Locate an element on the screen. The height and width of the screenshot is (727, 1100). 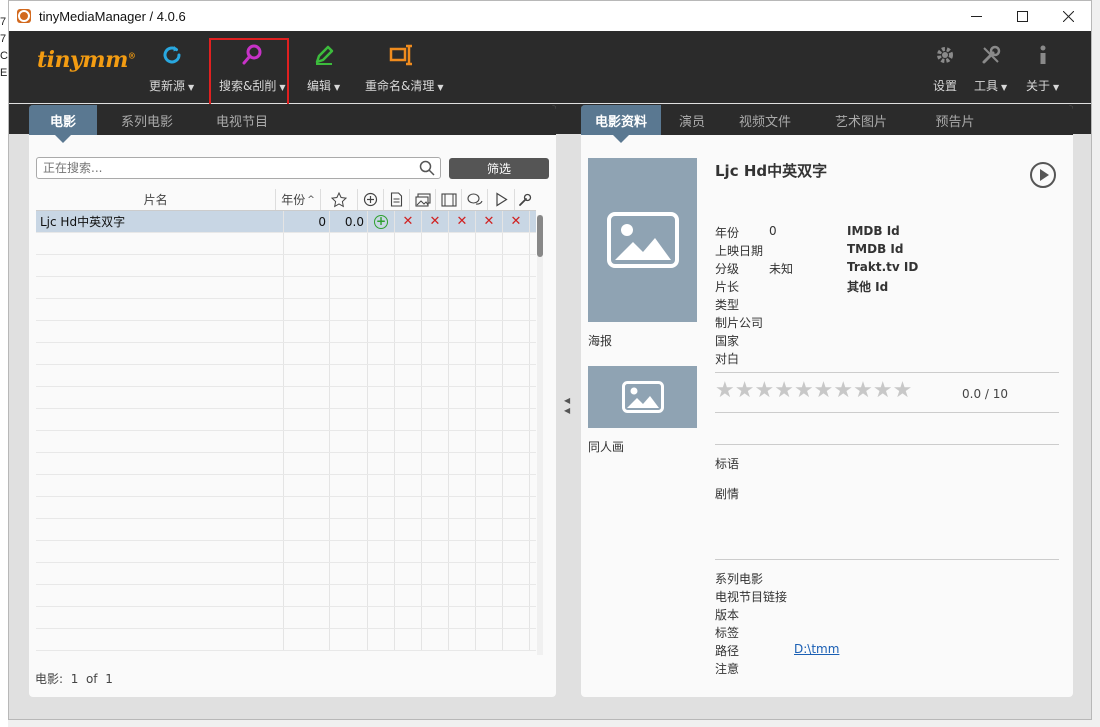
settings-button: 设置 is located at coordinates (945, 69).